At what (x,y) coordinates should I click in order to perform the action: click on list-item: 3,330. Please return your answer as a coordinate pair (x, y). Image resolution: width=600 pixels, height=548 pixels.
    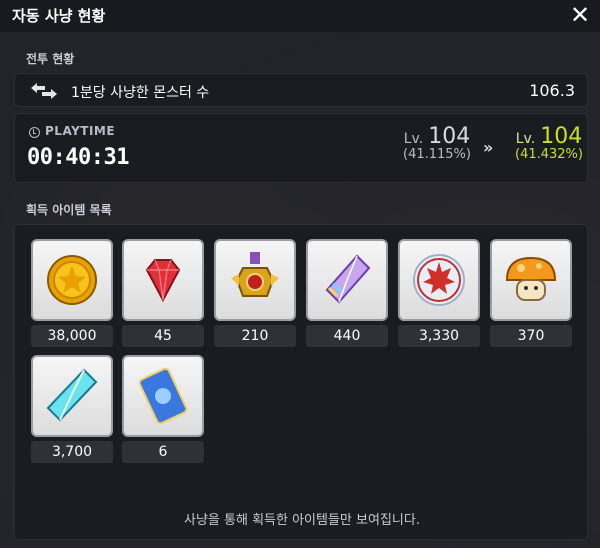
    Looking at the image, I should click on (439, 293).